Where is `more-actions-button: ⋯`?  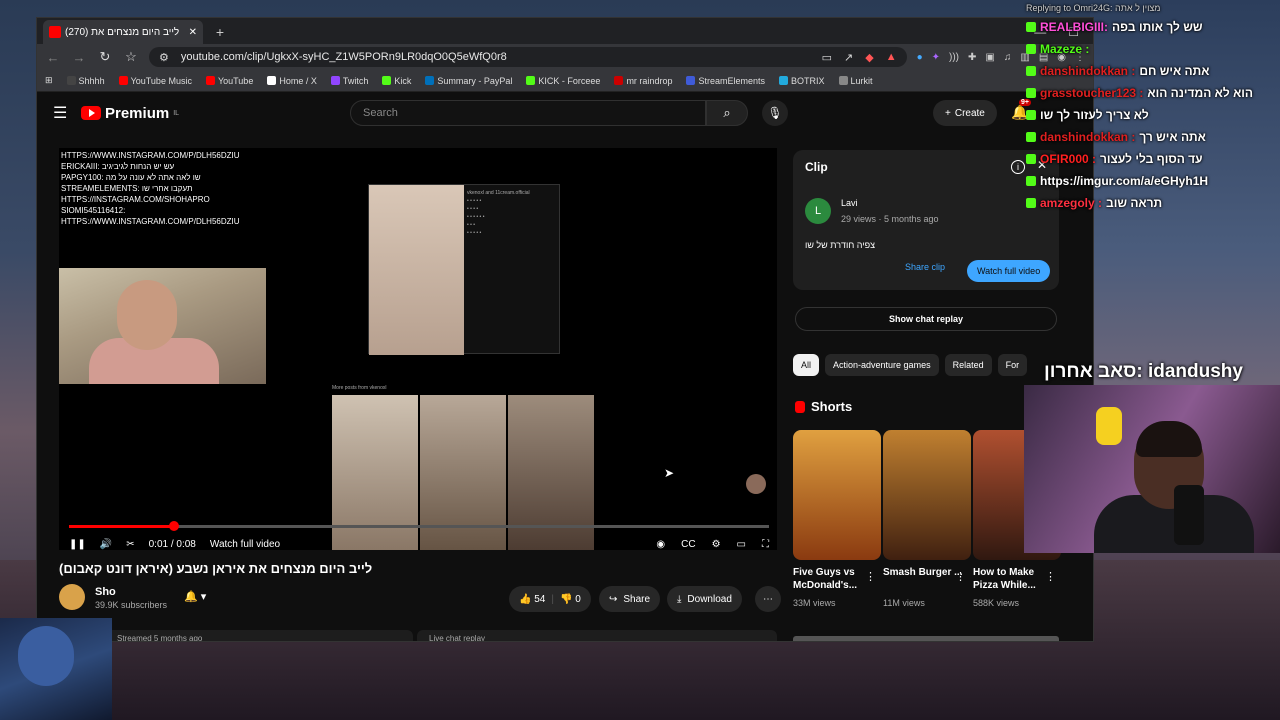 more-actions-button: ⋯ is located at coordinates (768, 599).